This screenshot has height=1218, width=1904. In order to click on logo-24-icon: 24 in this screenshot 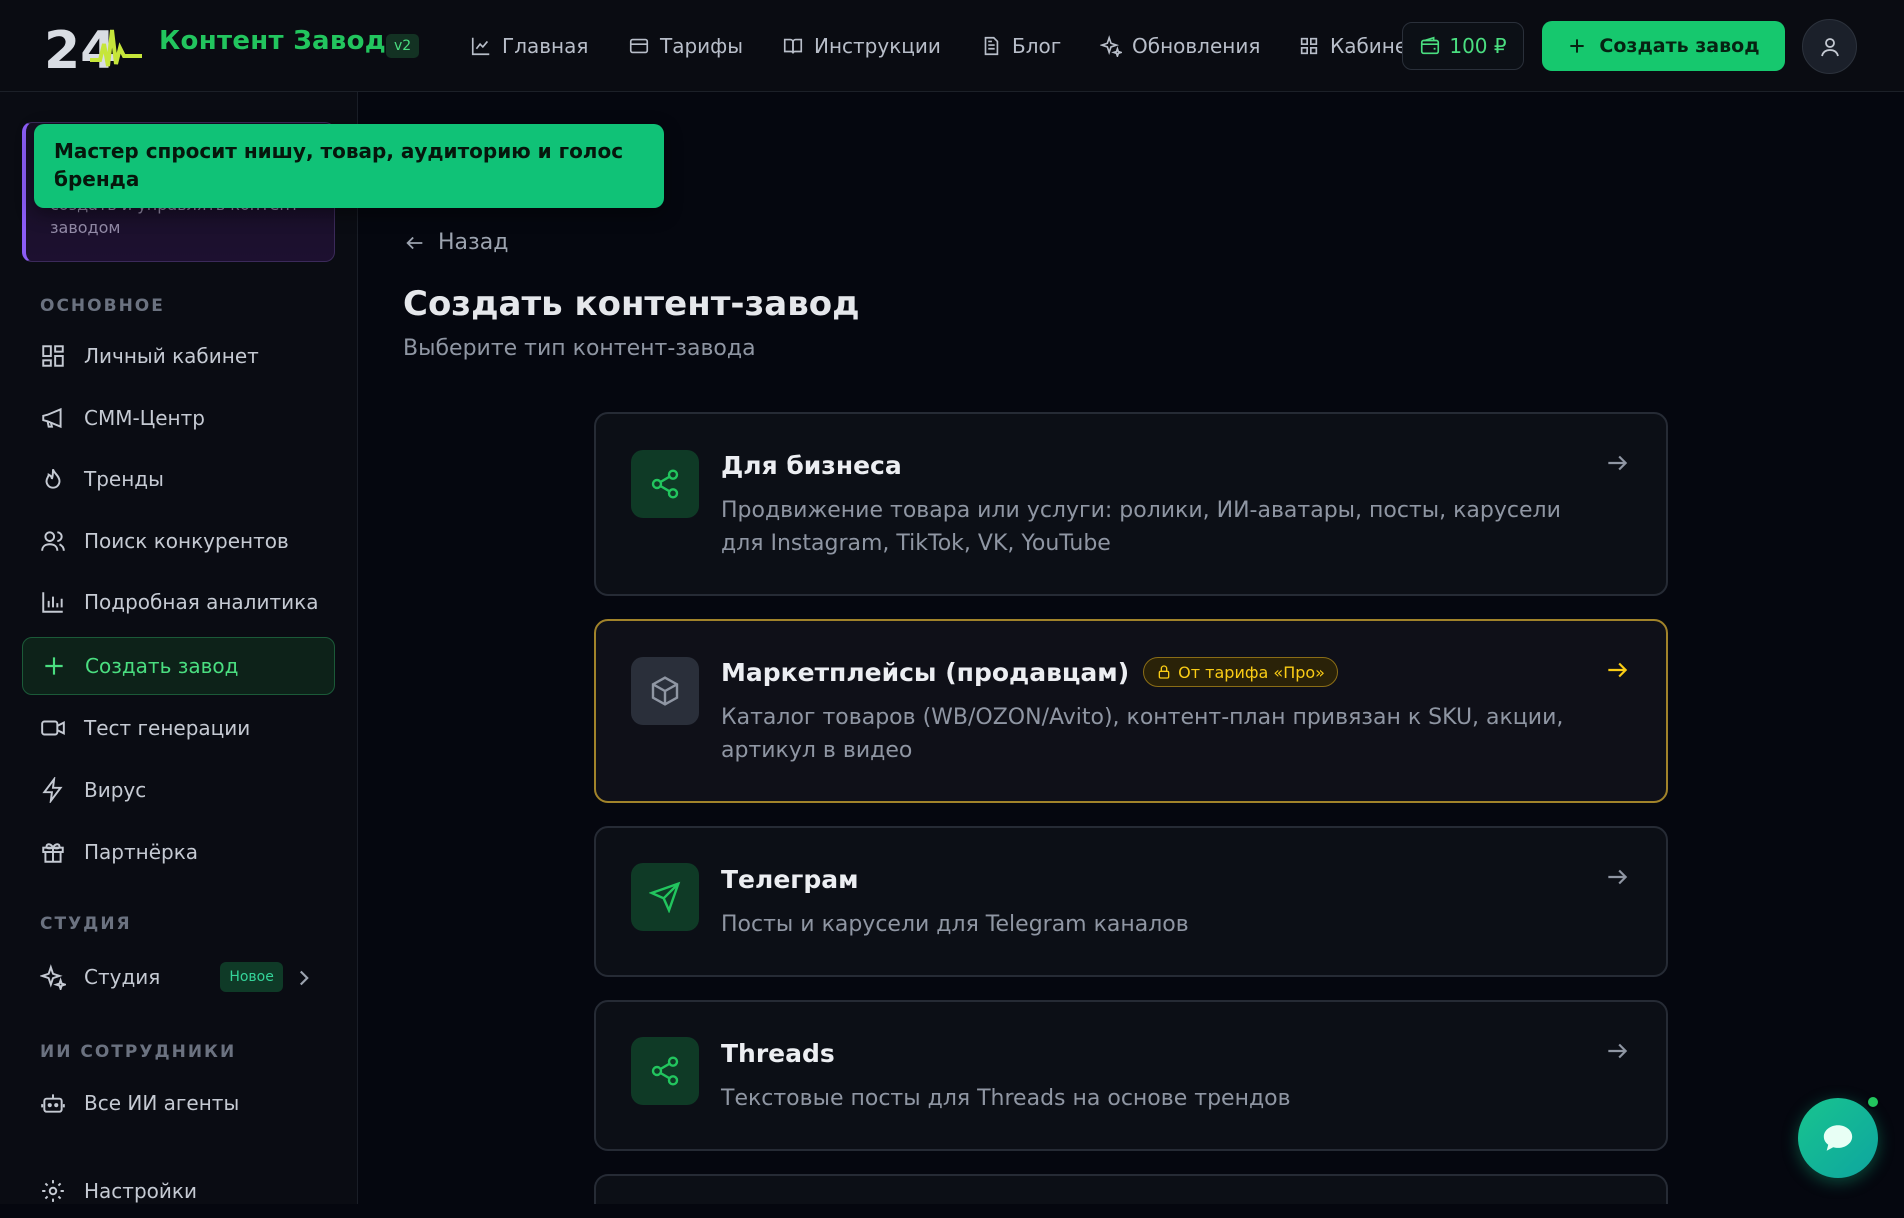, I will do `click(94, 47)`.